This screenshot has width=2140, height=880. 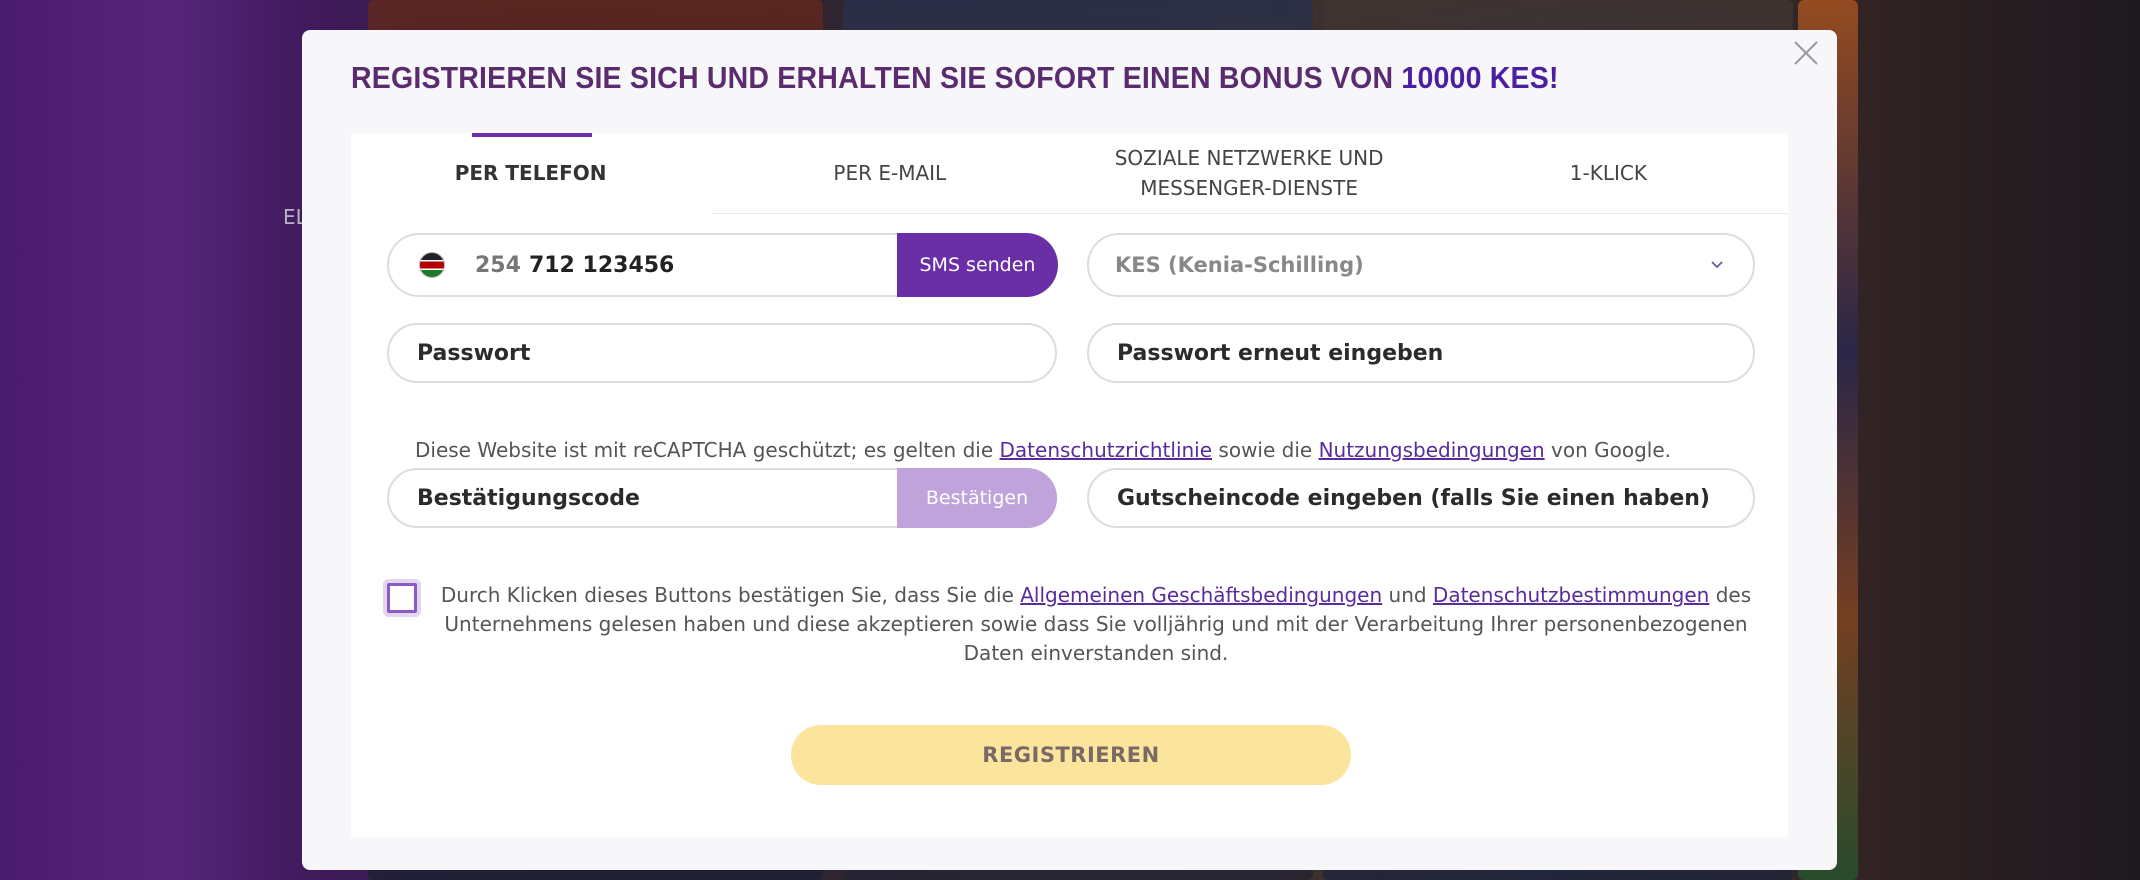 What do you see at coordinates (1239, 265) in the screenshot?
I see `currency-value: KES (Kenia-Schilling)` at bounding box center [1239, 265].